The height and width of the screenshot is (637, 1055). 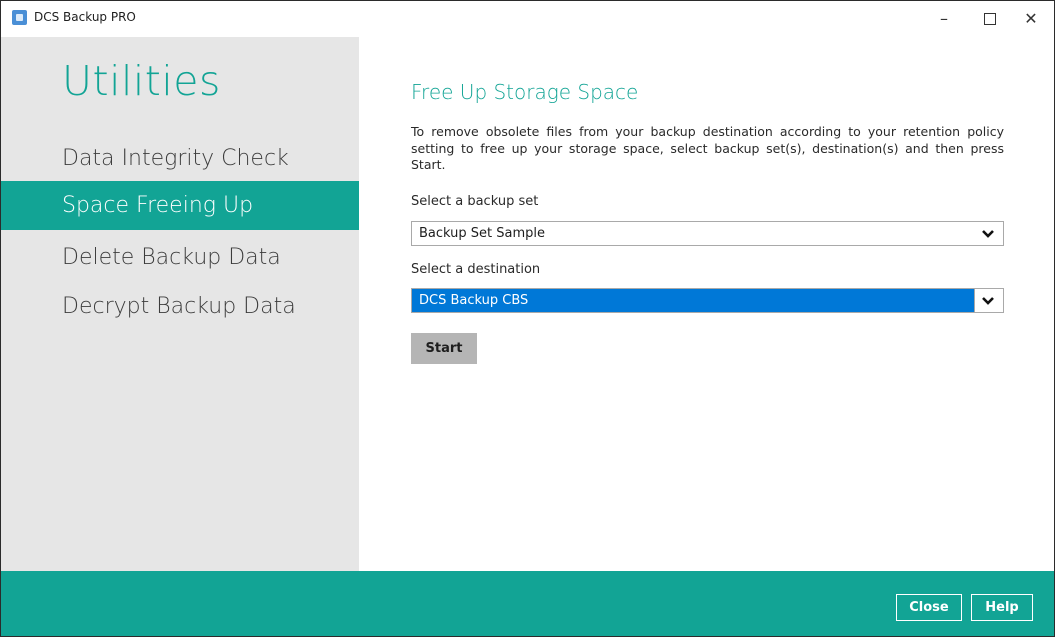 What do you see at coordinates (476, 269) in the screenshot?
I see `destination-label: Select a destination` at bounding box center [476, 269].